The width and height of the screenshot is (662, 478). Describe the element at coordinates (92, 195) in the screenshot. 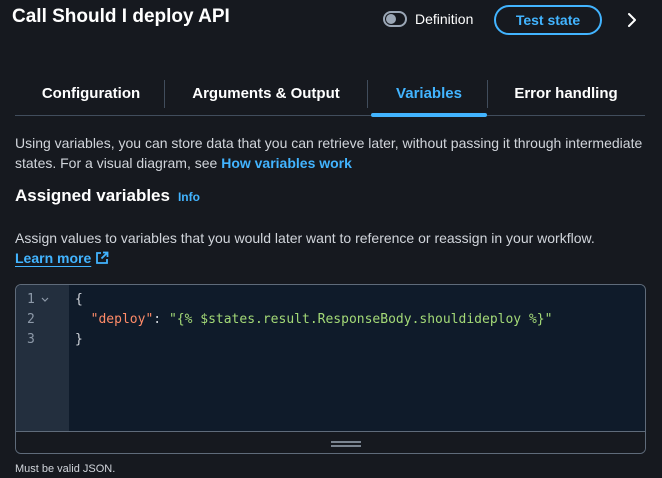

I see `section-title: Assigned variables` at that location.